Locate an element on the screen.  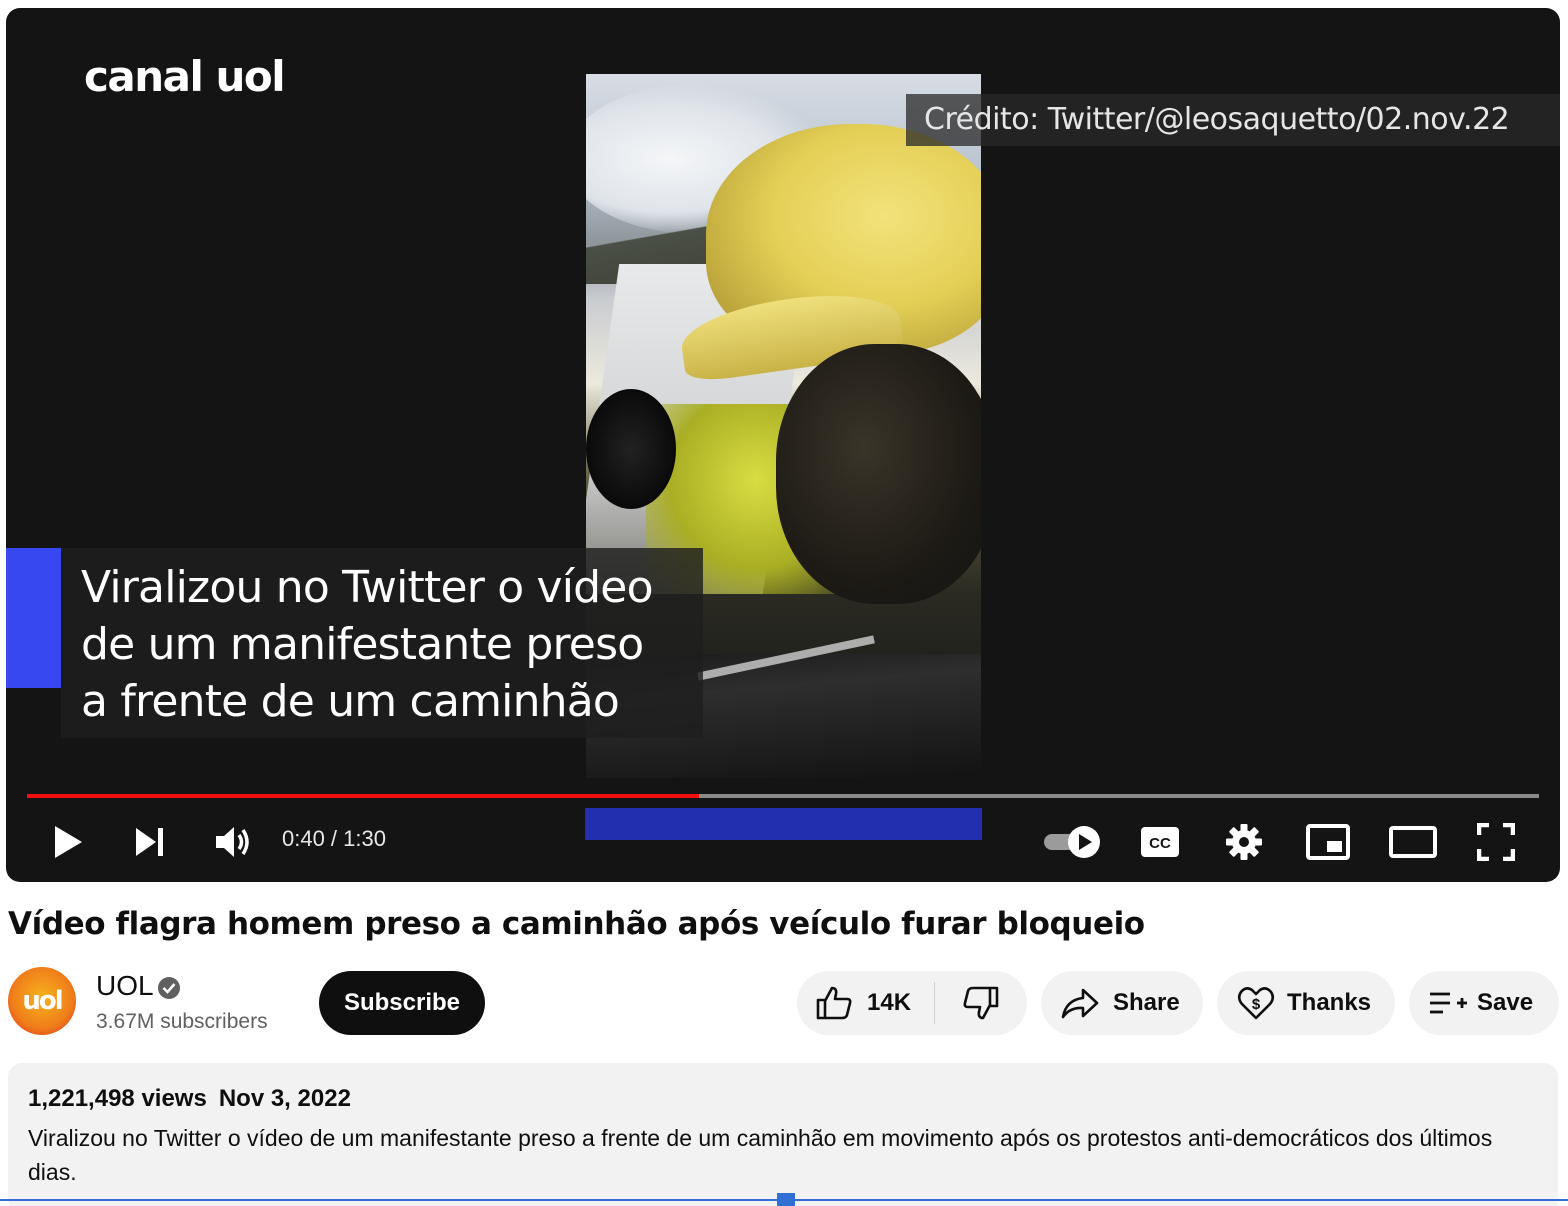
add-to-playlist-icon is located at coordinates (1448, 1003).